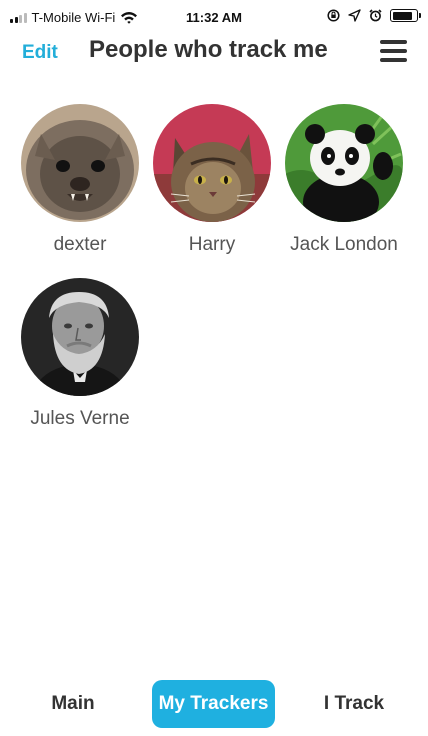 The width and height of the screenshot is (428, 736). What do you see at coordinates (40, 53) in the screenshot?
I see `edit-button: Edit` at bounding box center [40, 53].